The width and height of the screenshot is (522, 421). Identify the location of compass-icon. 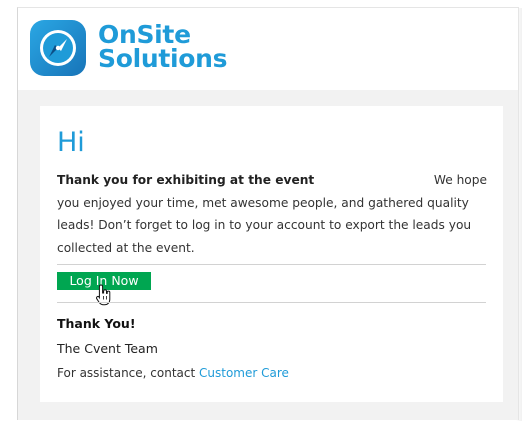
(58, 48).